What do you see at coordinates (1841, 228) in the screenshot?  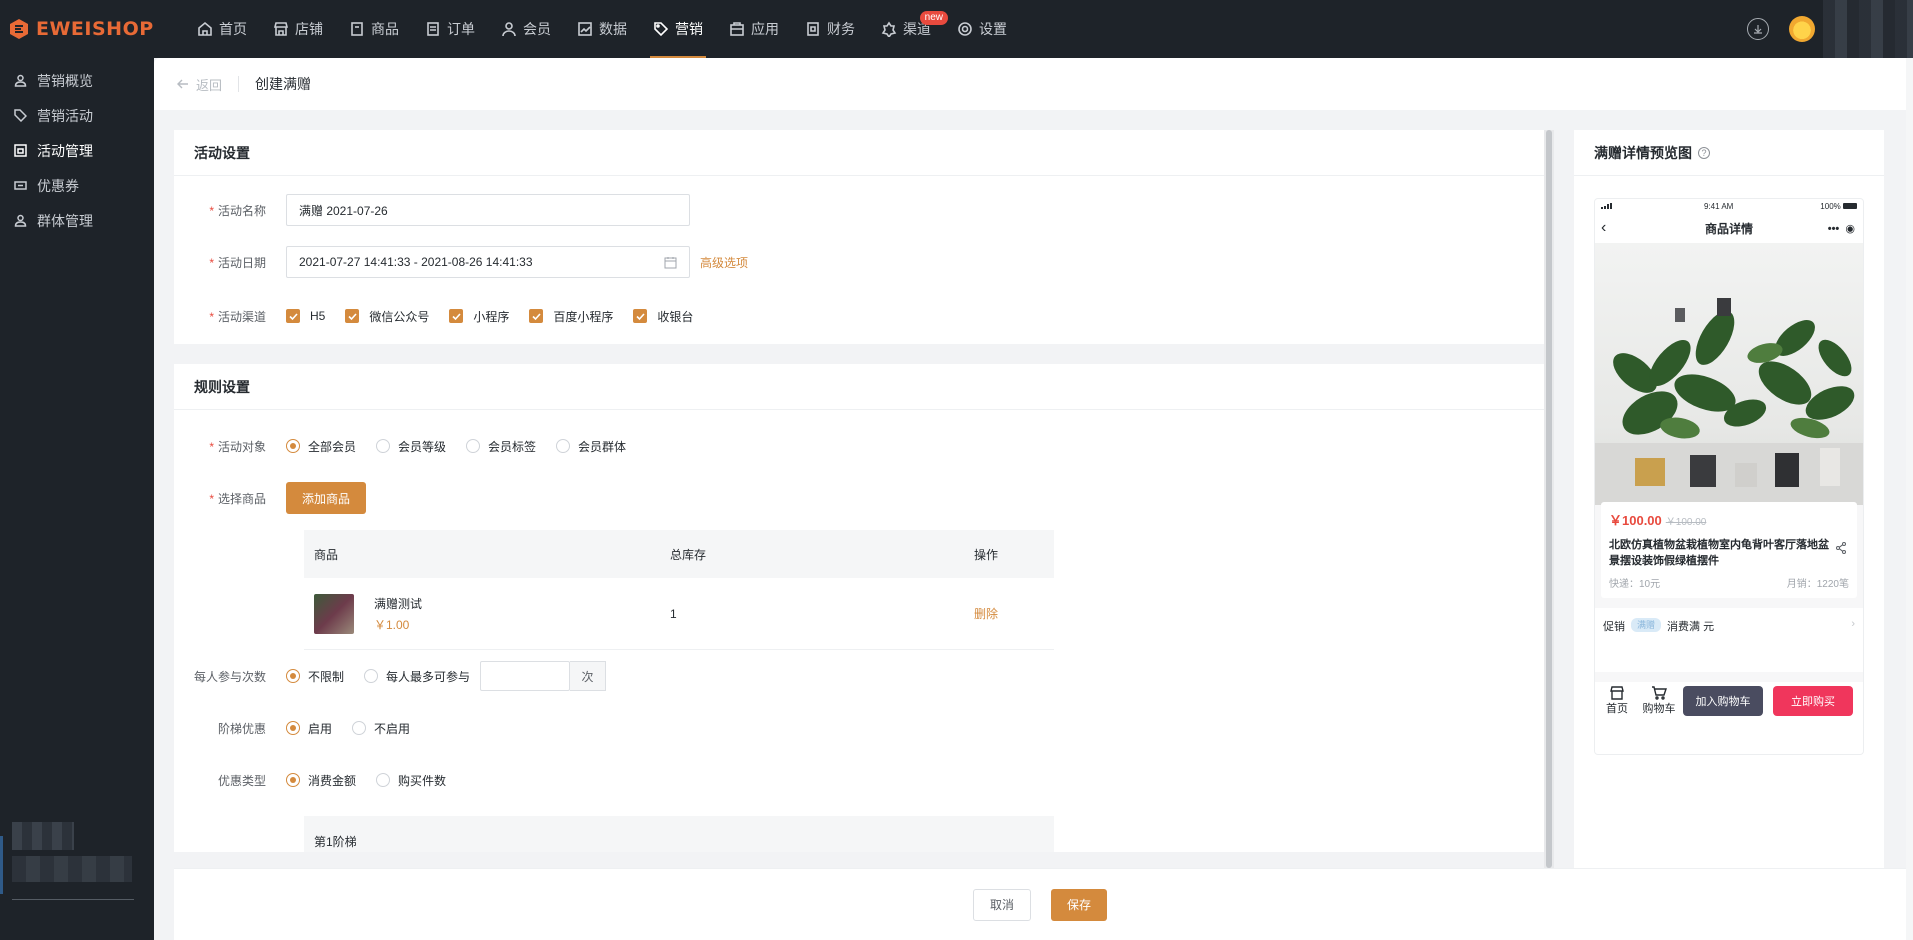 I see `capsule-menu-icon: ••• ◉` at bounding box center [1841, 228].